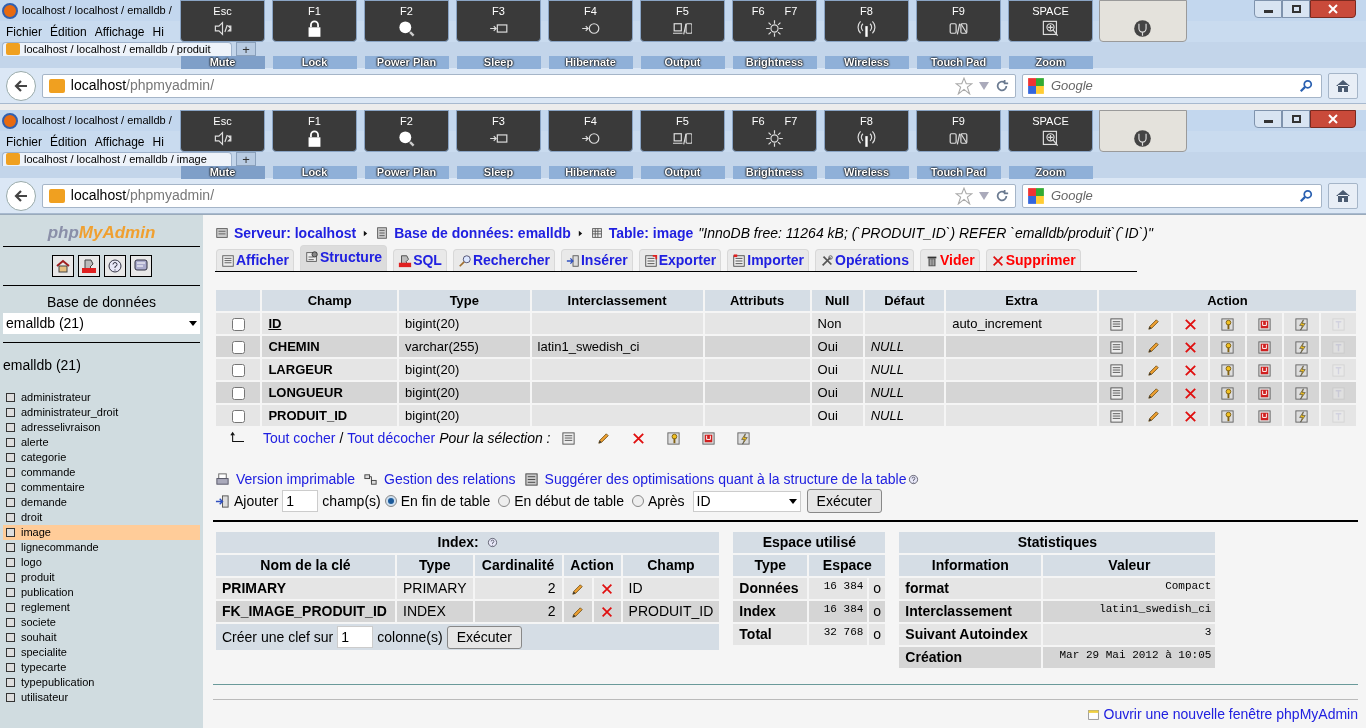  I want to click on table-list-item: publication, so click(101, 592).